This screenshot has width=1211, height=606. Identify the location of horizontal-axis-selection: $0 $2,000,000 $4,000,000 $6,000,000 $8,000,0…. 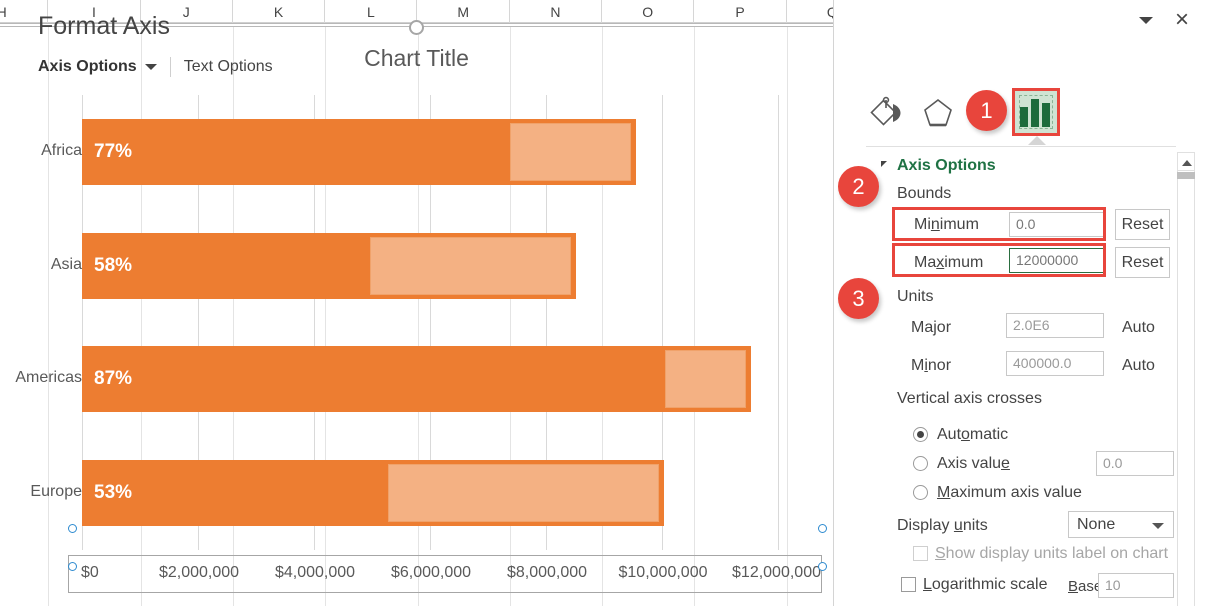
(445, 574).